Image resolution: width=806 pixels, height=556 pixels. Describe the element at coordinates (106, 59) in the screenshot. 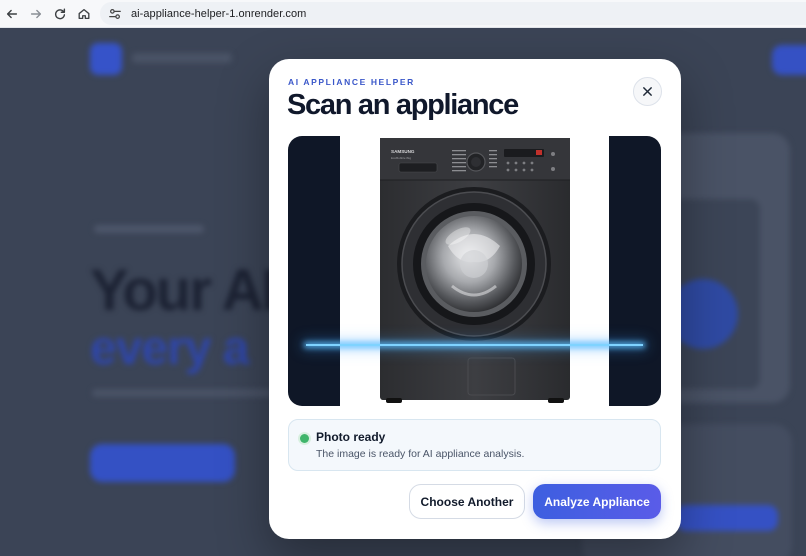

I see `background-logo` at that location.